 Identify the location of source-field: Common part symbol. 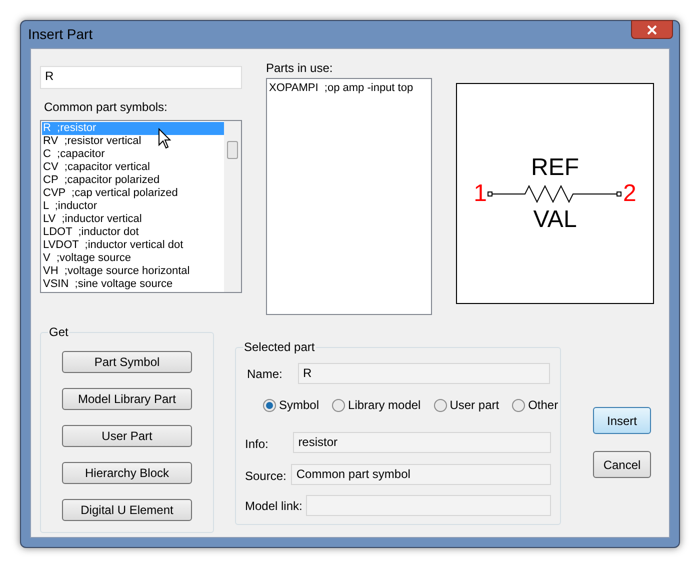
(421, 474).